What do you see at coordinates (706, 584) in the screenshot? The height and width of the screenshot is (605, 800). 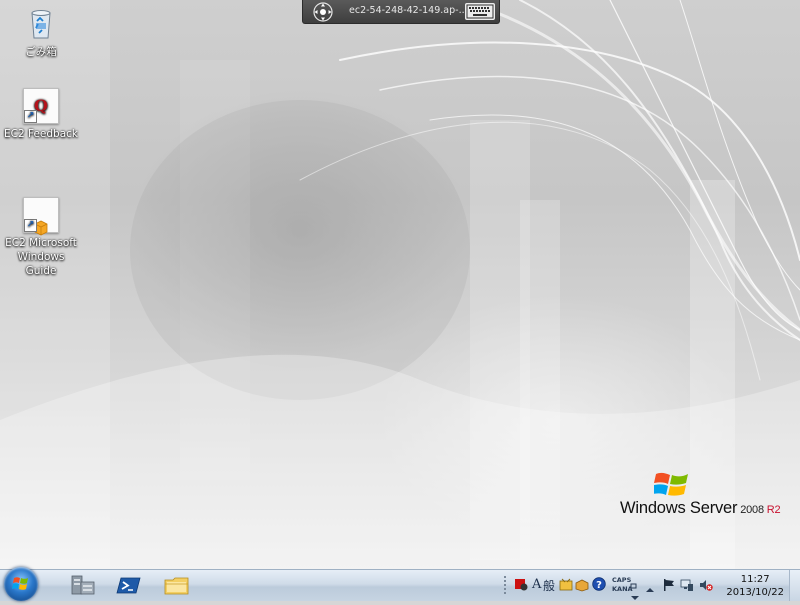 I see `volume-muted-icon` at bounding box center [706, 584].